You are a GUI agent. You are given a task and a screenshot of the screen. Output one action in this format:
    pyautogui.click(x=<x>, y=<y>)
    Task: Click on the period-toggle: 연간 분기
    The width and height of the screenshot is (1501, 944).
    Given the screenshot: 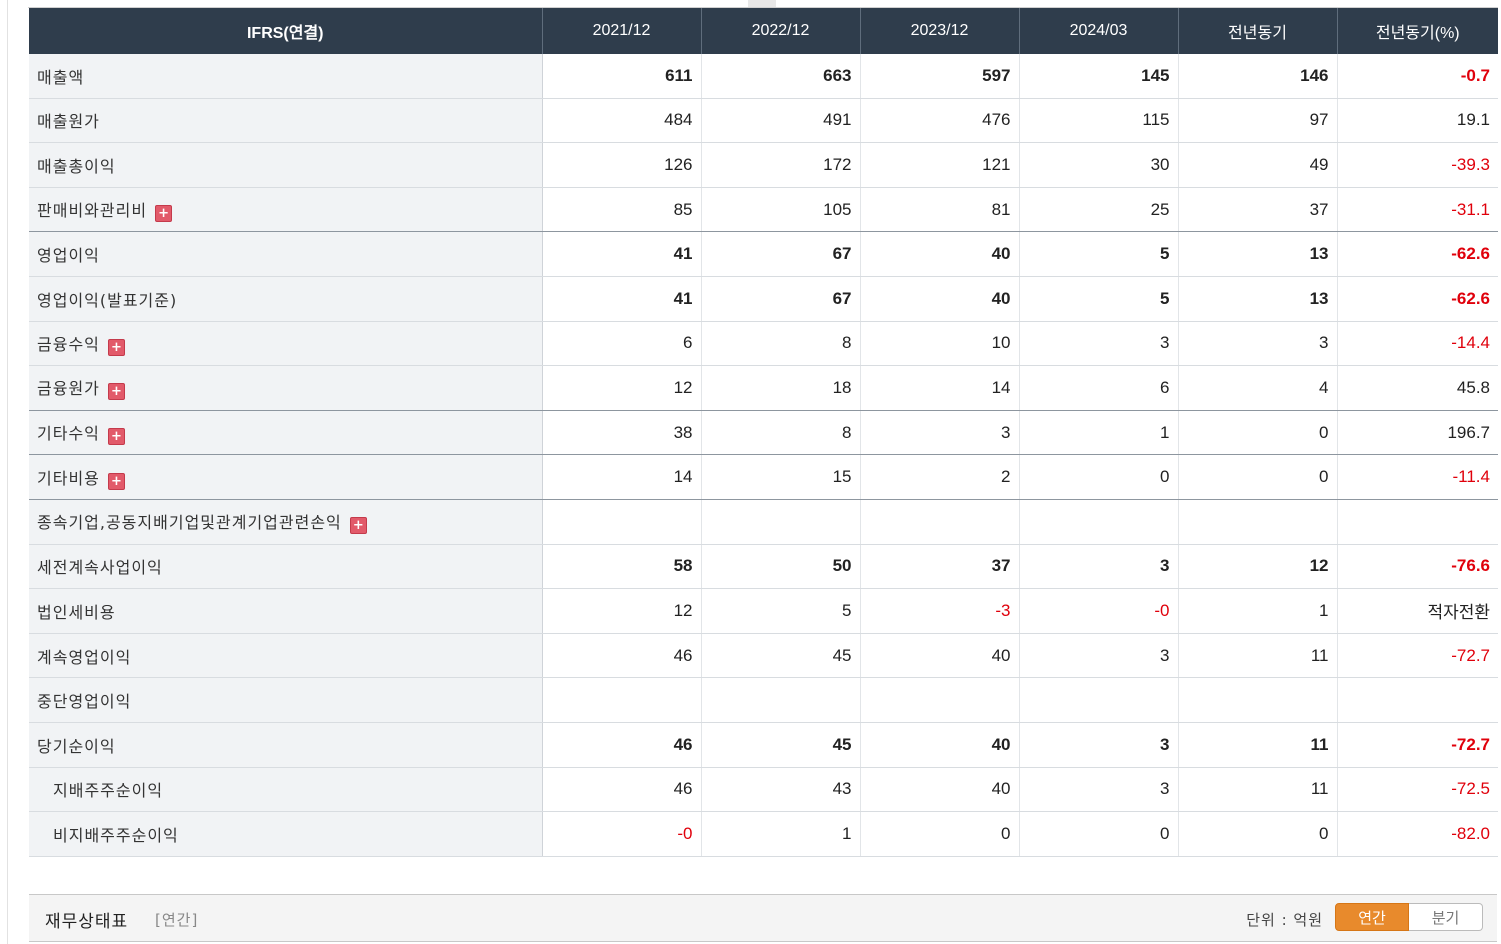 What is the action you would take?
    pyautogui.click(x=1409, y=917)
    